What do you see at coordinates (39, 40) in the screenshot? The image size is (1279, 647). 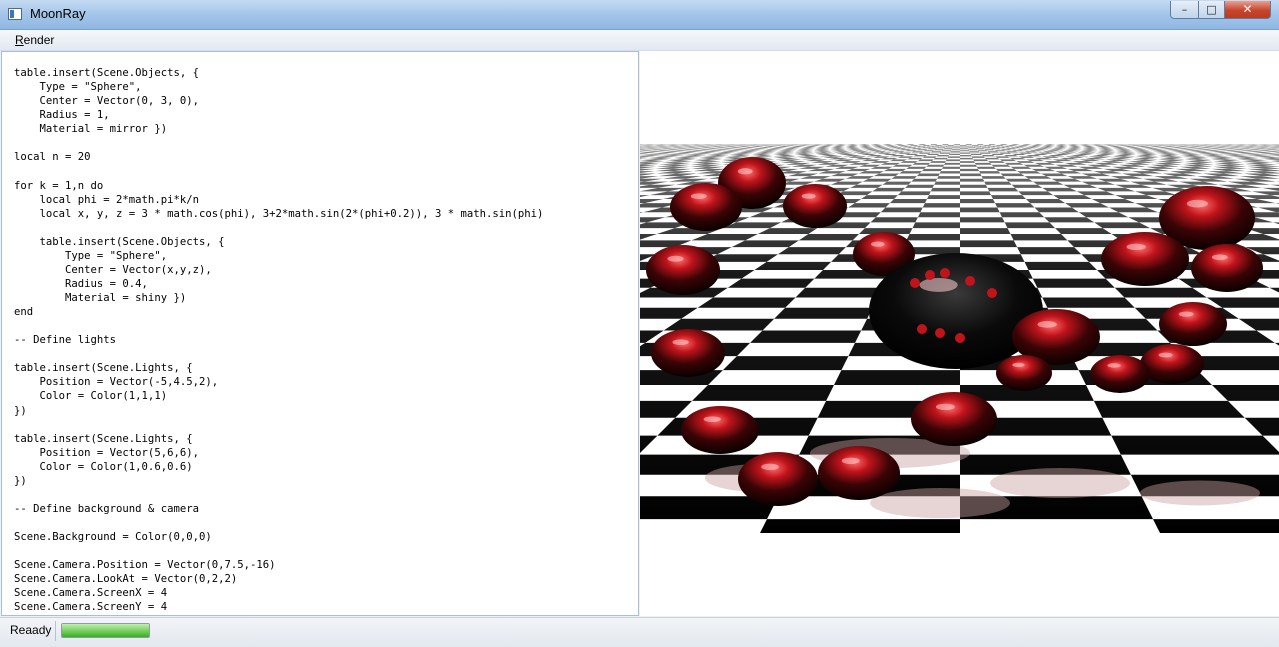 I see `menu-render-label: ender` at bounding box center [39, 40].